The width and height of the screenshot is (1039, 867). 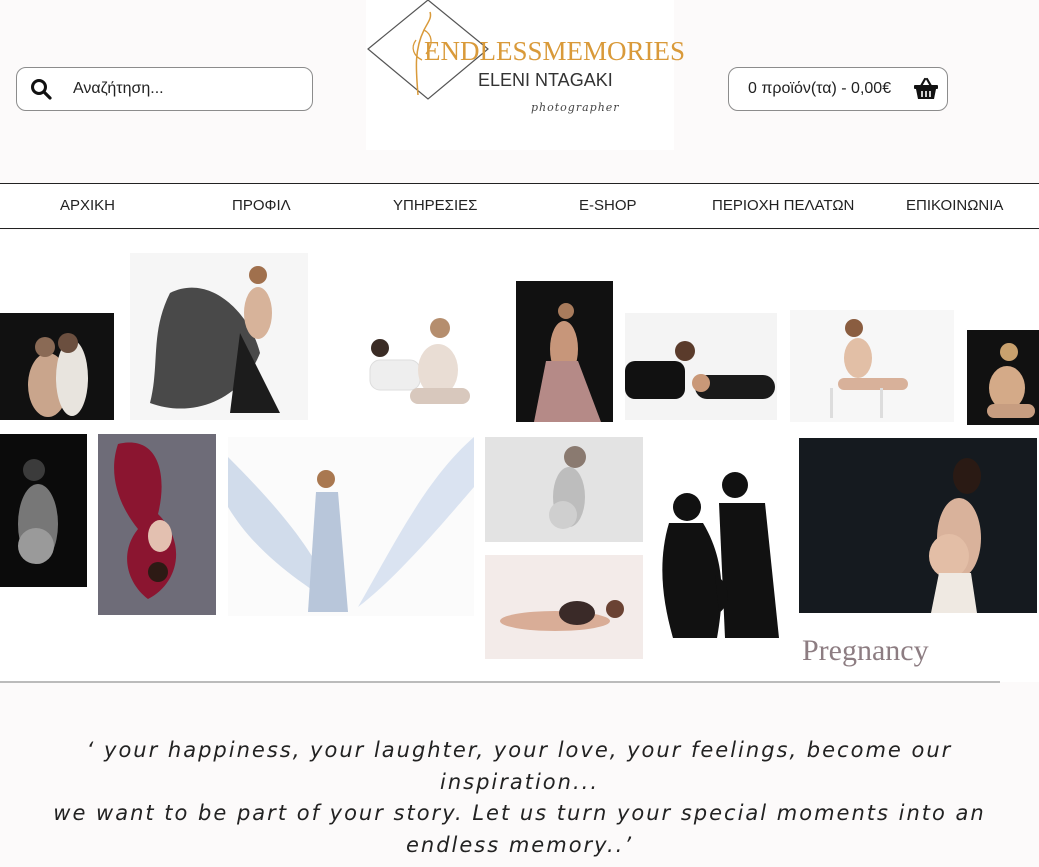 What do you see at coordinates (178, 89) in the screenshot?
I see `search-input` at bounding box center [178, 89].